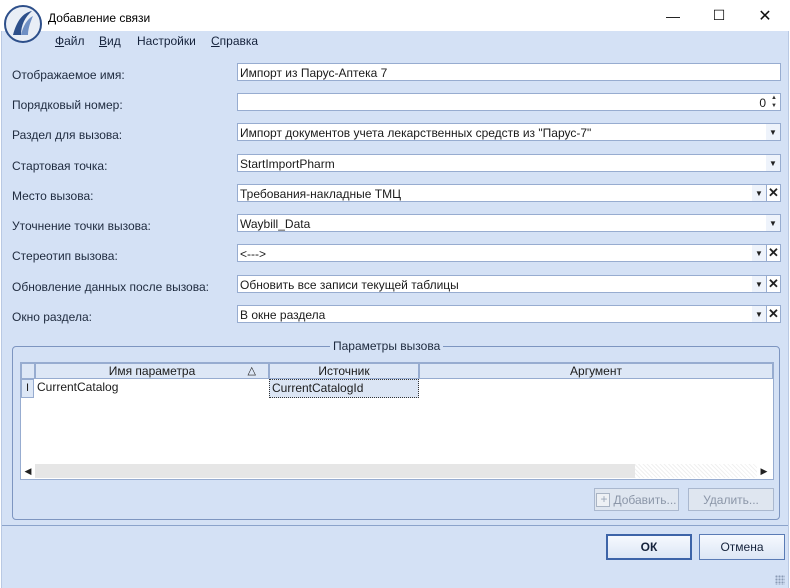  I want to click on start-point-dropdown-icon: ▼, so click(773, 163).